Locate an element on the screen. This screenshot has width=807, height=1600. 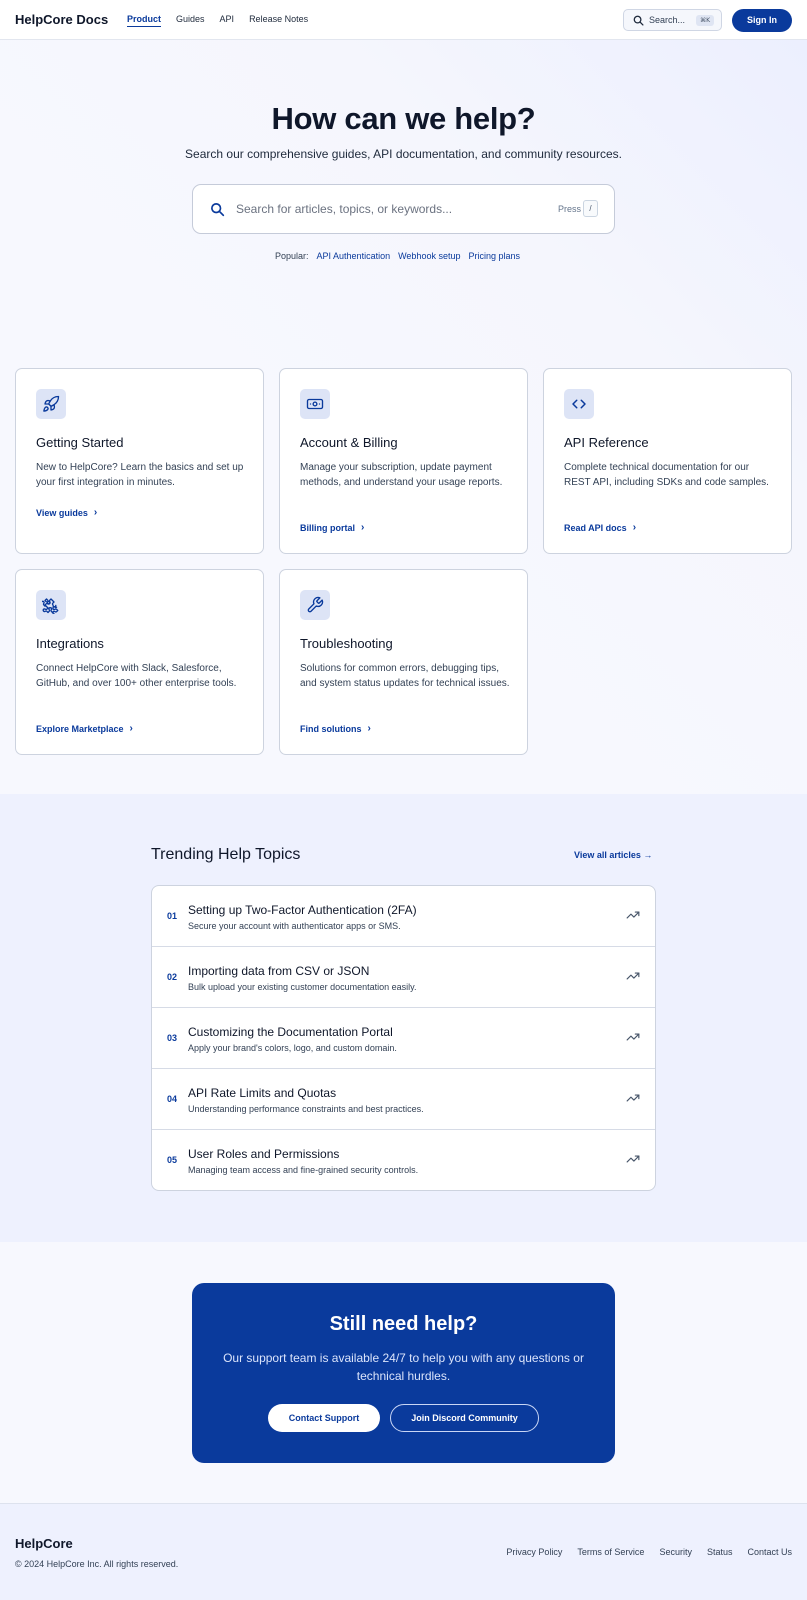
footer-link-terms-of-service: Terms of Service is located at coordinates (610, 1552).